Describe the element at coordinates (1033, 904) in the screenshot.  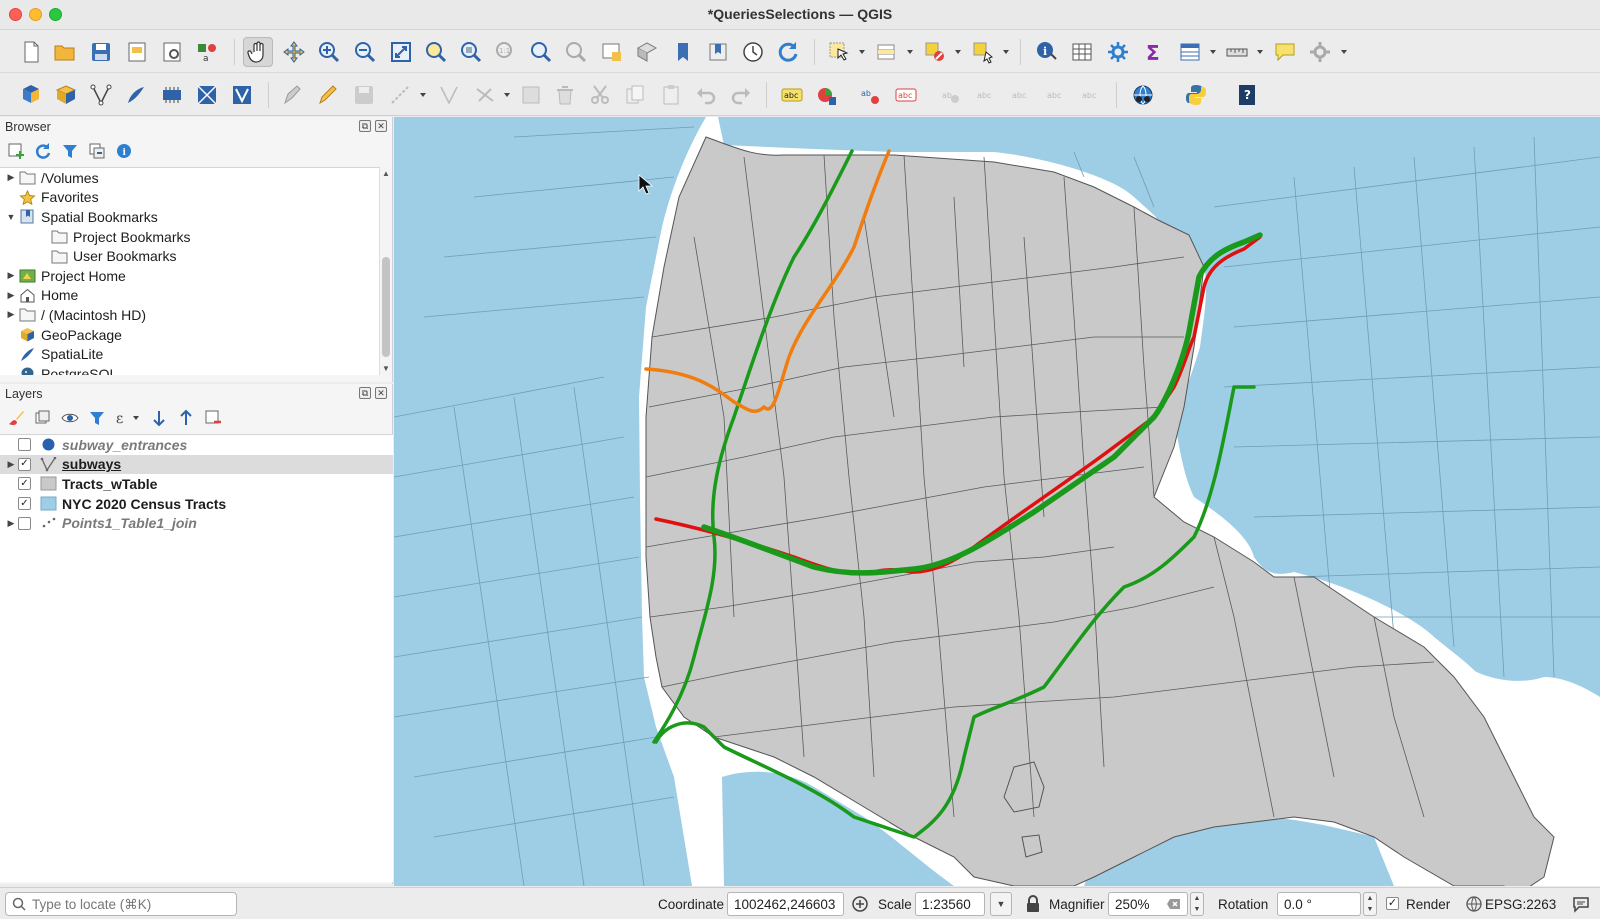
I see `lock-scale-icon` at that location.